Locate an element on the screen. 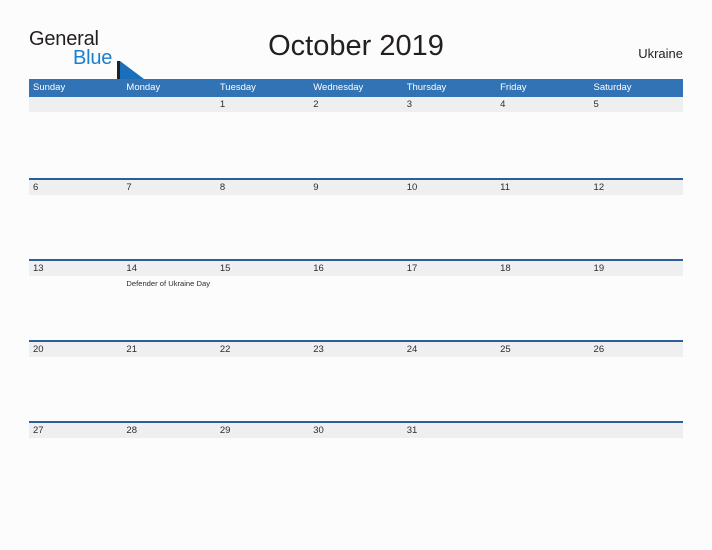 The width and height of the screenshot is (712, 550). day-number: 31 is located at coordinates (412, 430).